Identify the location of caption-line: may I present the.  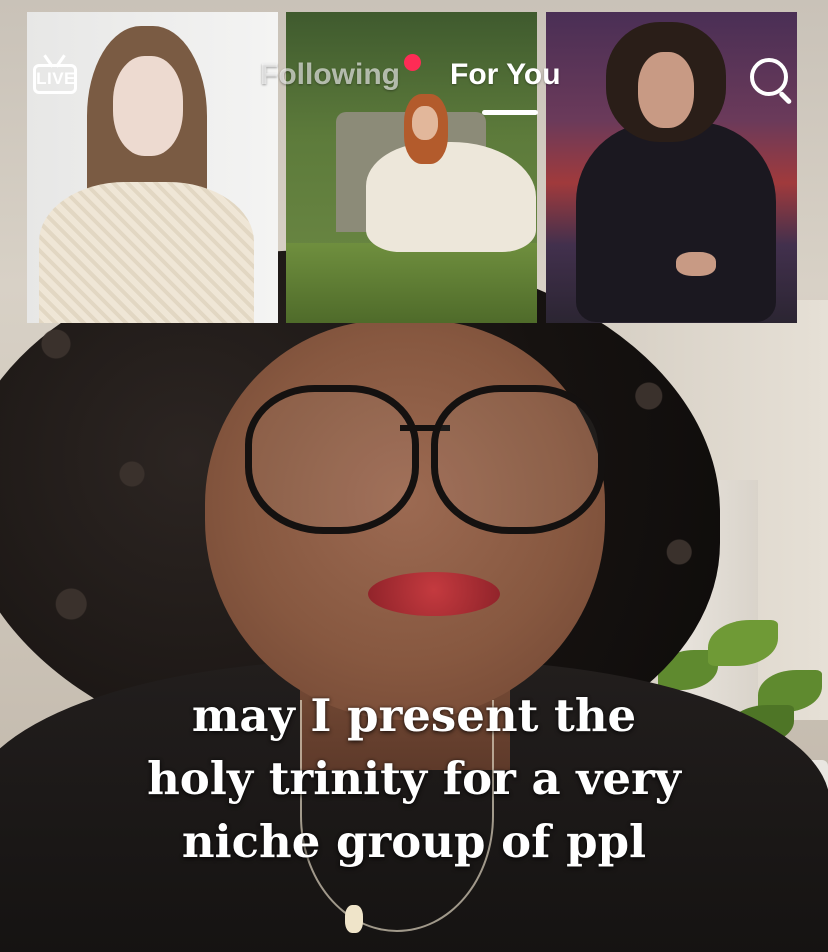
(414, 715).